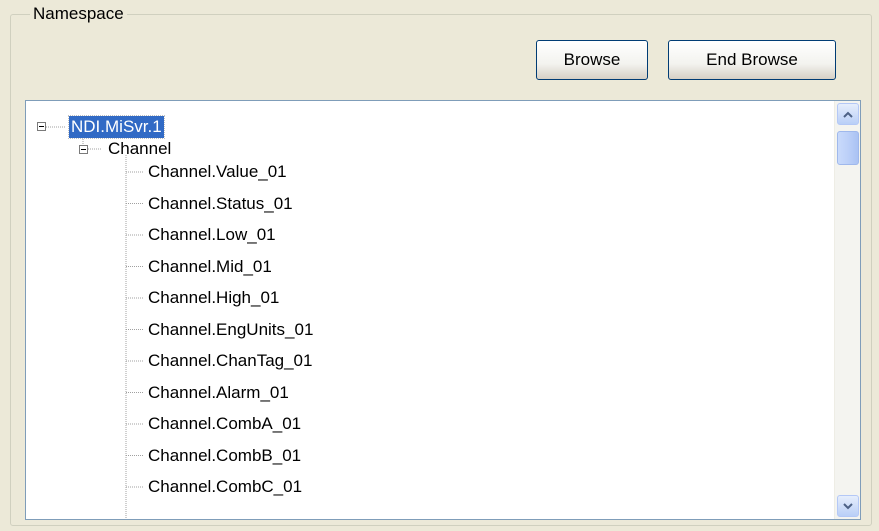  I want to click on tree-leaf-item: Channel.Mid_01, so click(210, 267).